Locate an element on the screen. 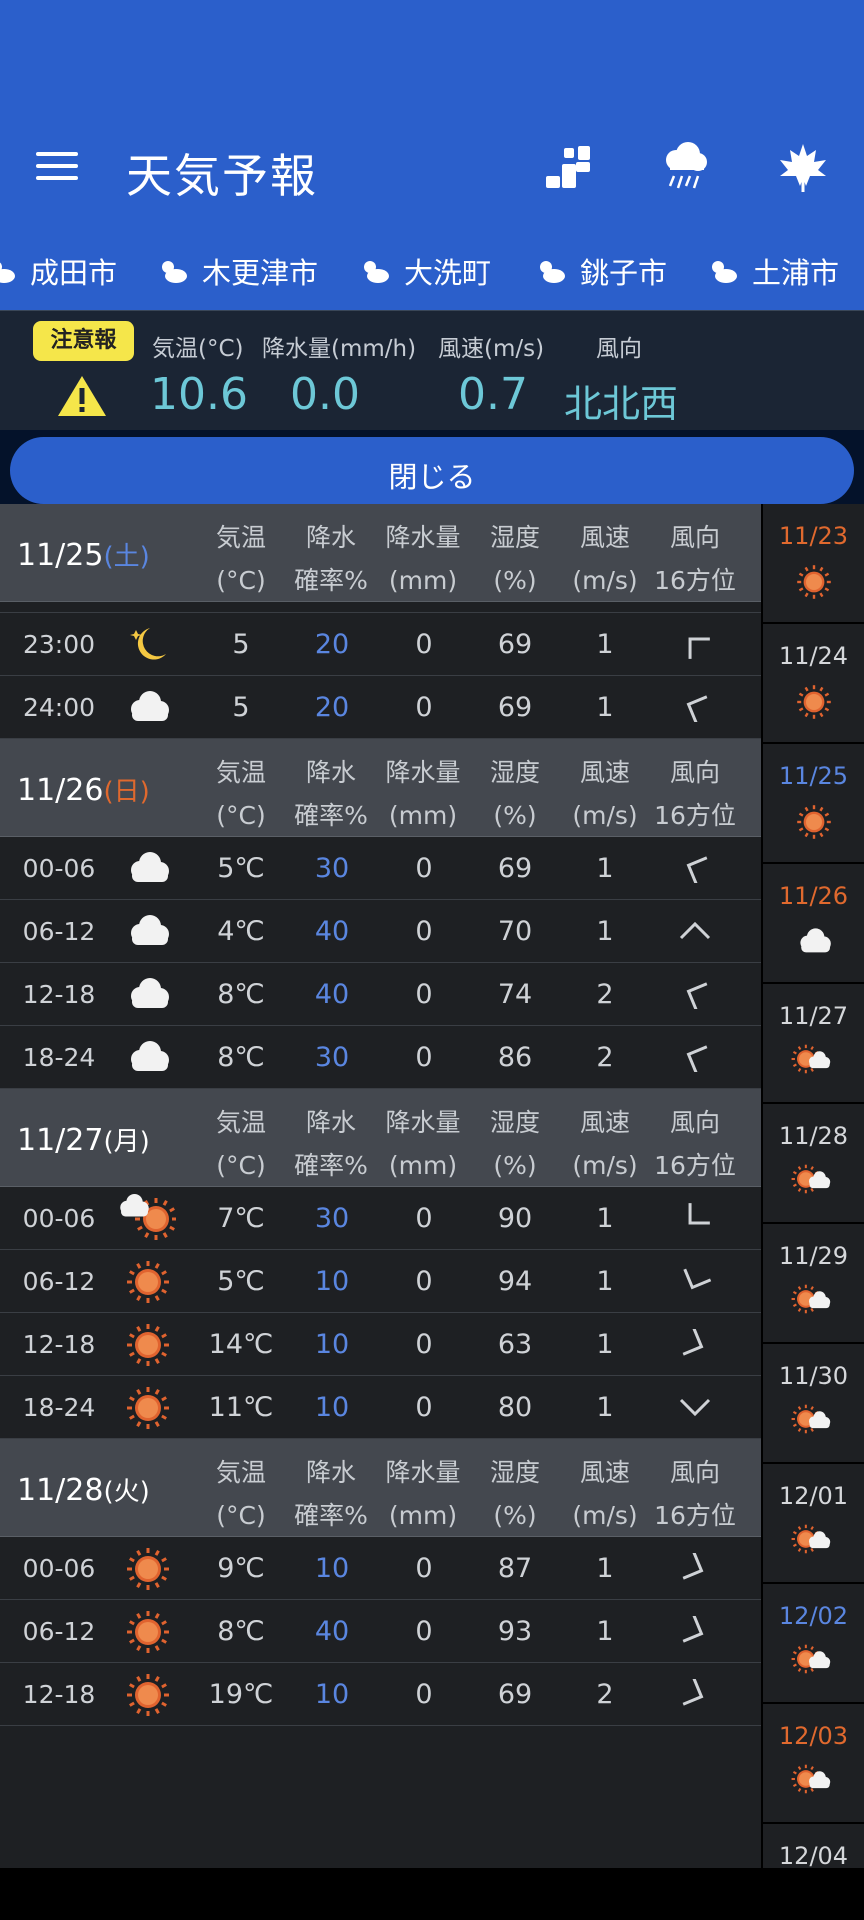 Image resolution: width=864 pixels, height=1920 pixels. warning-icon is located at coordinates (82, 396).